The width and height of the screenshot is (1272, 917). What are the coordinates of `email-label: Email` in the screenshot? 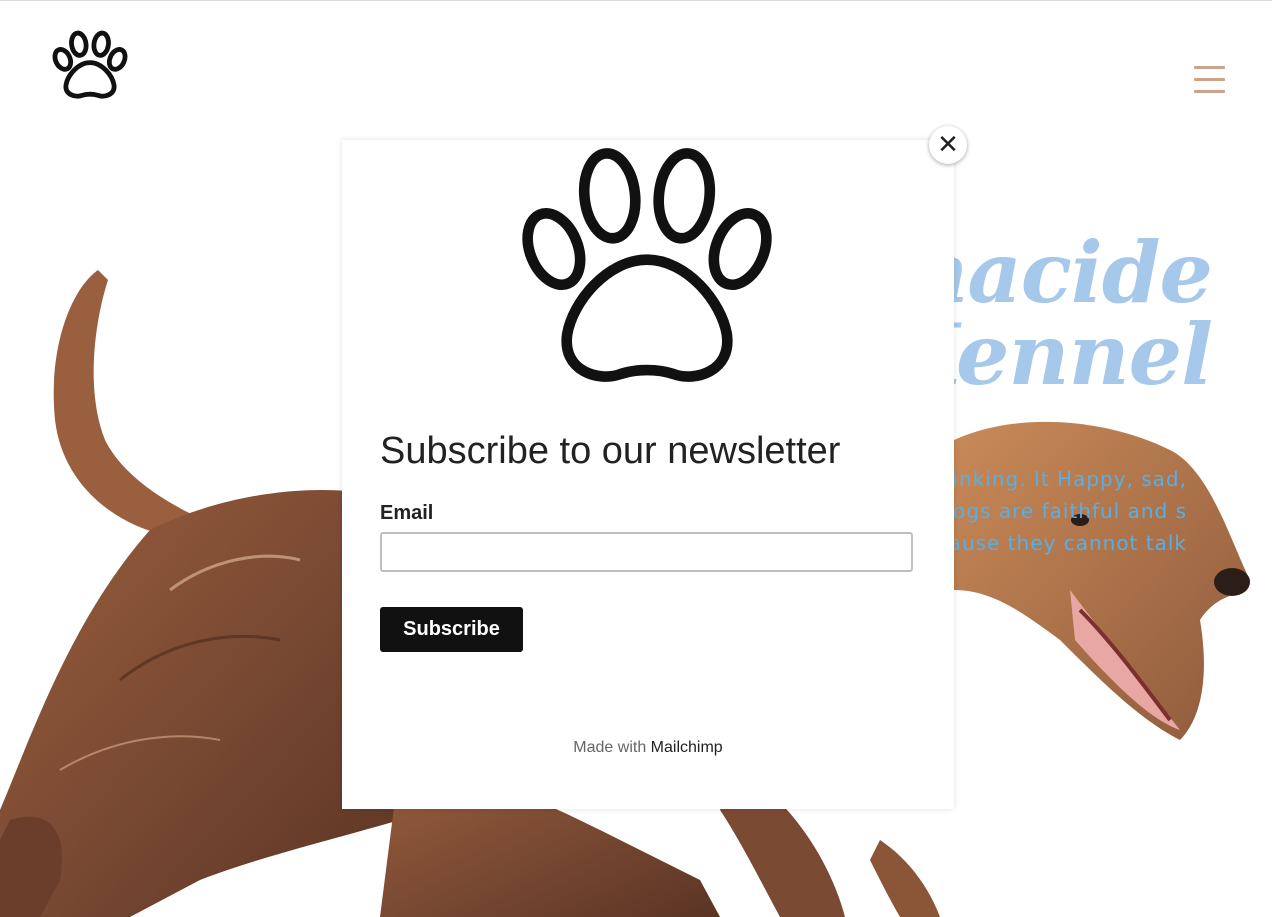 It's located at (407, 513).